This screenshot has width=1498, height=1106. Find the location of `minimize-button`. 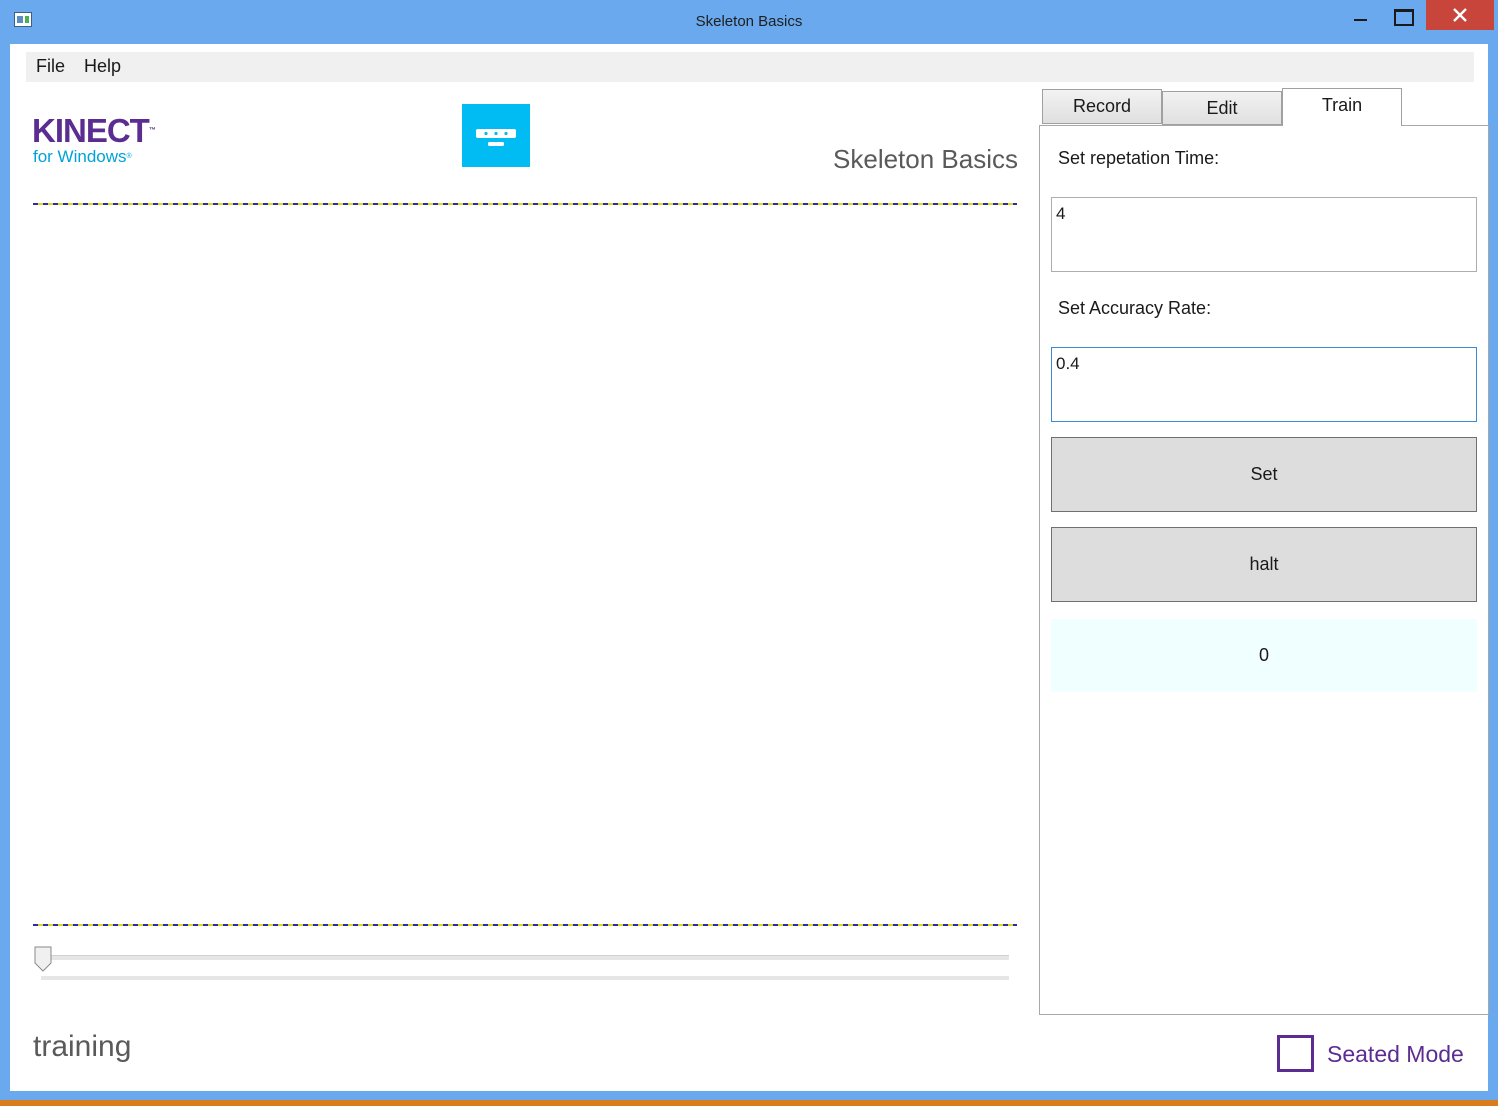

minimize-button is located at coordinates (1361, 15).